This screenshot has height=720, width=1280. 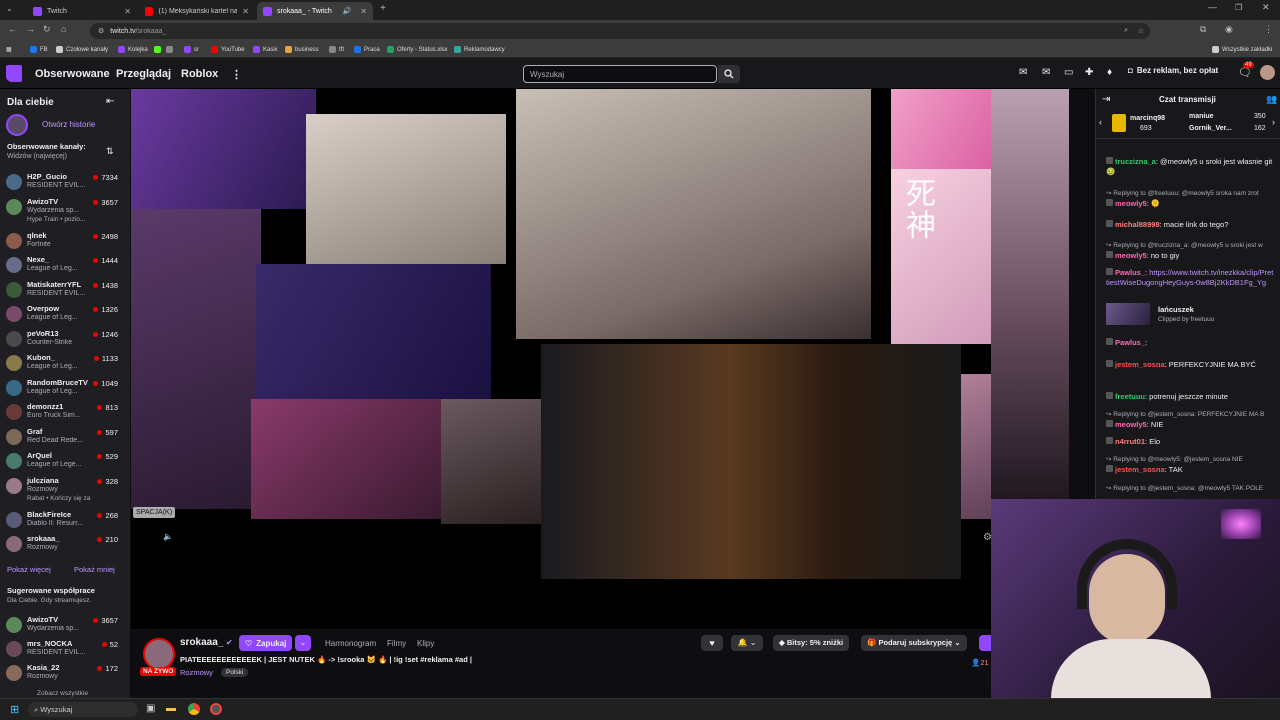 What do you see at coordinates (367, 49) in the screenshot?
I see `bookmark: Praca` at bounding box center [367, 49].